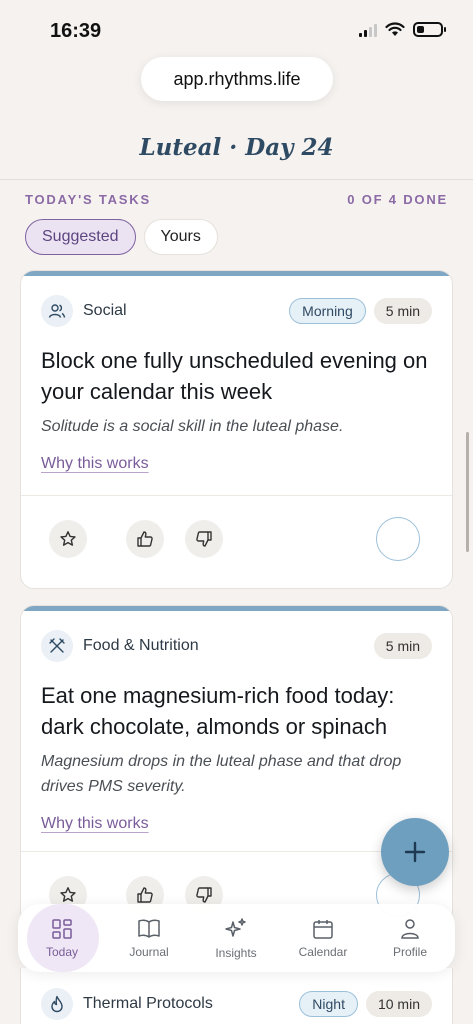 The height and width of the screenshot is (1024, 473). Describe the element at coordinates (62, 951) in the screenshot. I see `nav-label: Today` at that location.